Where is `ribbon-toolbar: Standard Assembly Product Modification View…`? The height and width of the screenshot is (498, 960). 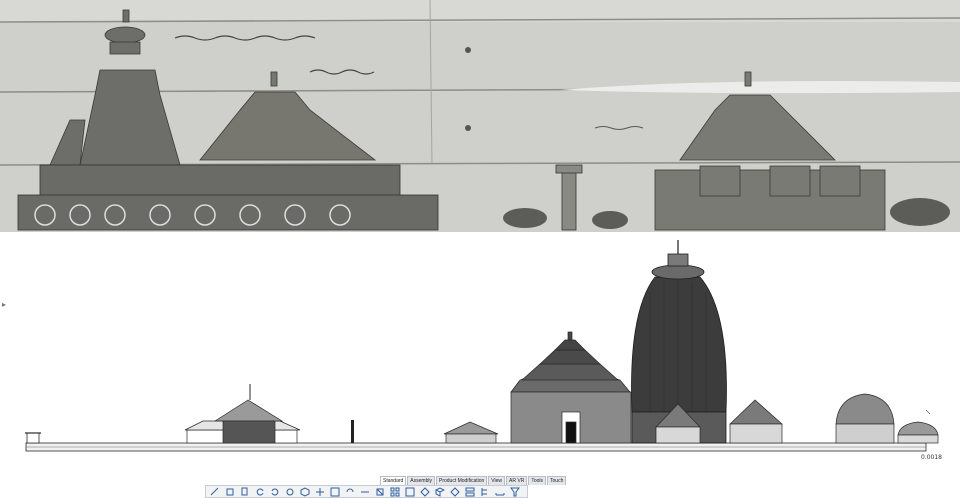 ribbon-toolbar: Standard Assembly Product Modification View… is located at coordinates (480, 485).